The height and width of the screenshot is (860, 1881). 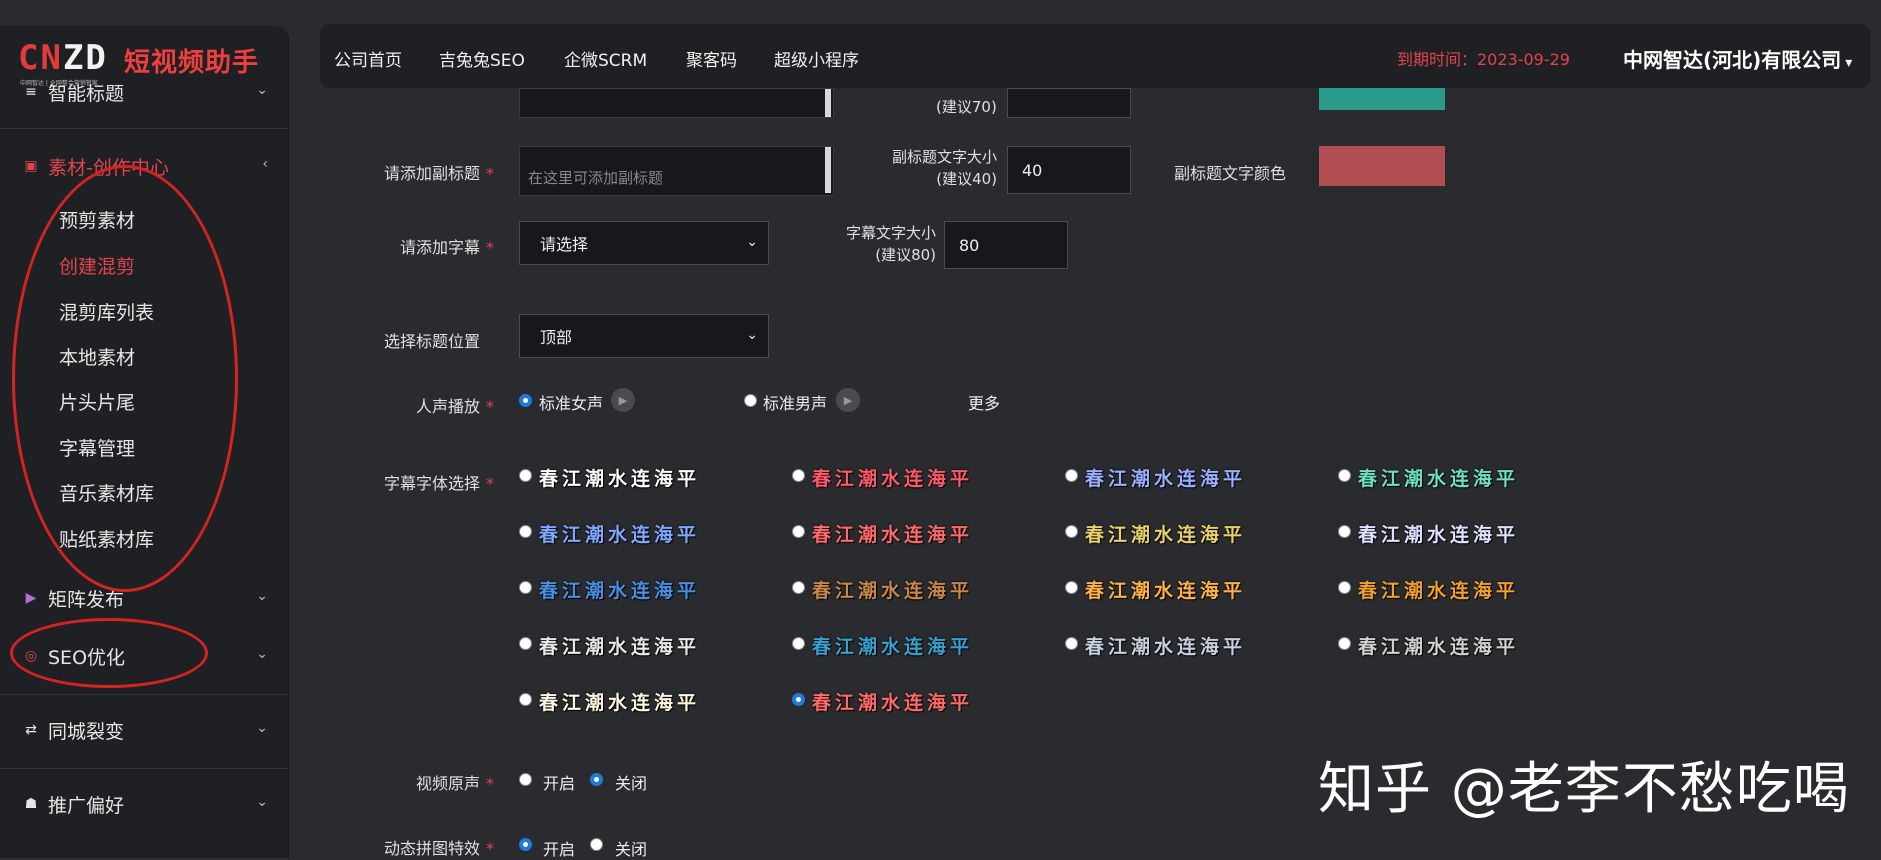 I want to click on title-size-suggest: (建议70), so click(x=966, y=107).